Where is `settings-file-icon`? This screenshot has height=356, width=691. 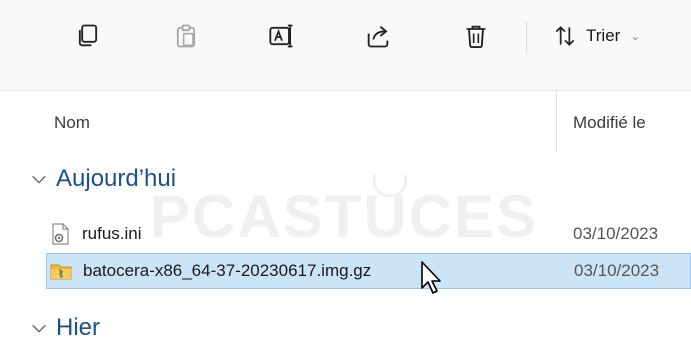 settings-file-icon is located at coordinates (60, 234).